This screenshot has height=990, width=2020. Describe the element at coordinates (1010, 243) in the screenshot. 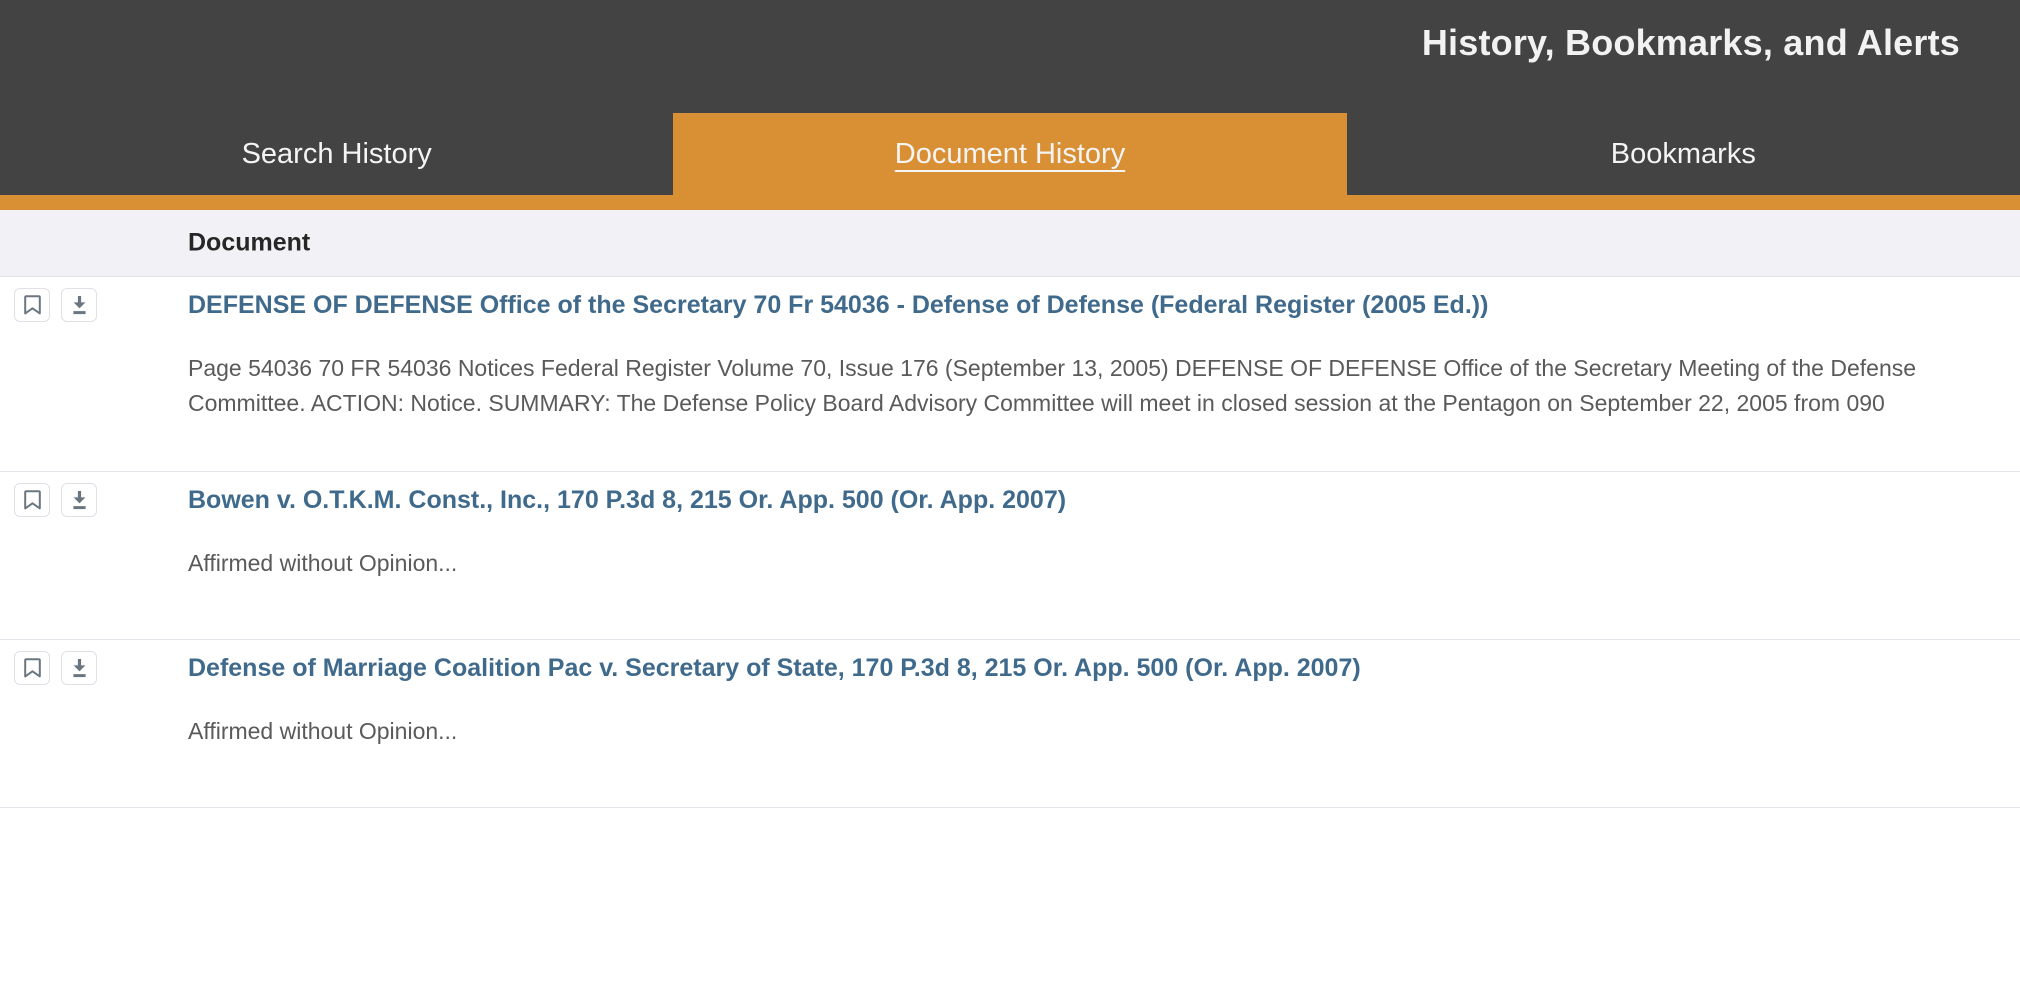

I see `table-column-header: Document` at that location.